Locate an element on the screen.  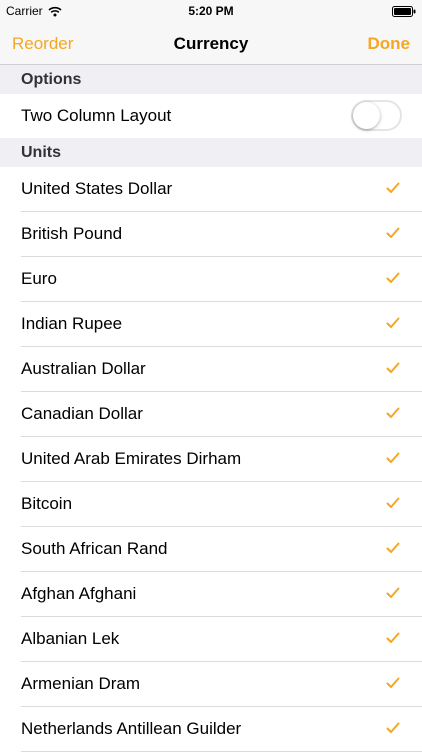
list-item: Indian Rupee is located at coordinates (211, 324).